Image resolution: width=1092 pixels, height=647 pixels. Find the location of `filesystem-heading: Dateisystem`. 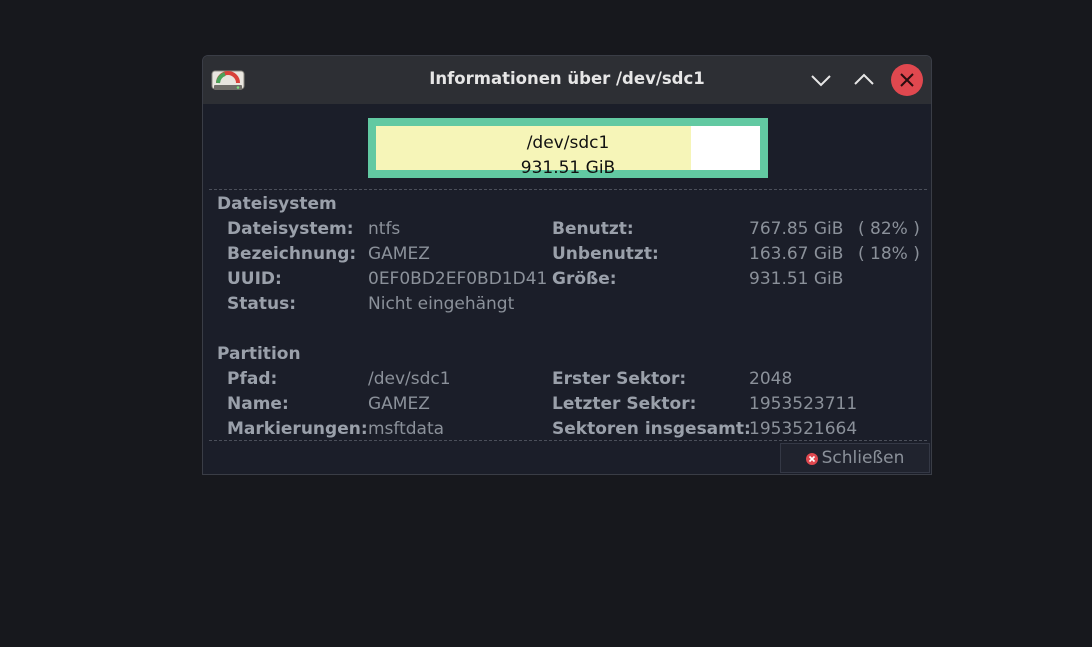

filesystem-heading: Dateisystem is located at coordinates (277, 204).